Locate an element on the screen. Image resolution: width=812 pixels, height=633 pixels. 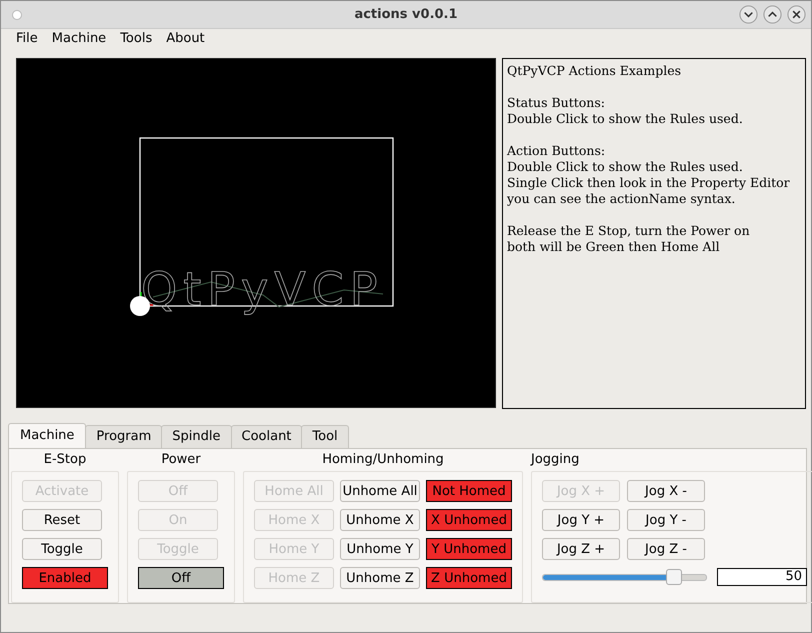
tab: Program is located at coordinates (123, 436).